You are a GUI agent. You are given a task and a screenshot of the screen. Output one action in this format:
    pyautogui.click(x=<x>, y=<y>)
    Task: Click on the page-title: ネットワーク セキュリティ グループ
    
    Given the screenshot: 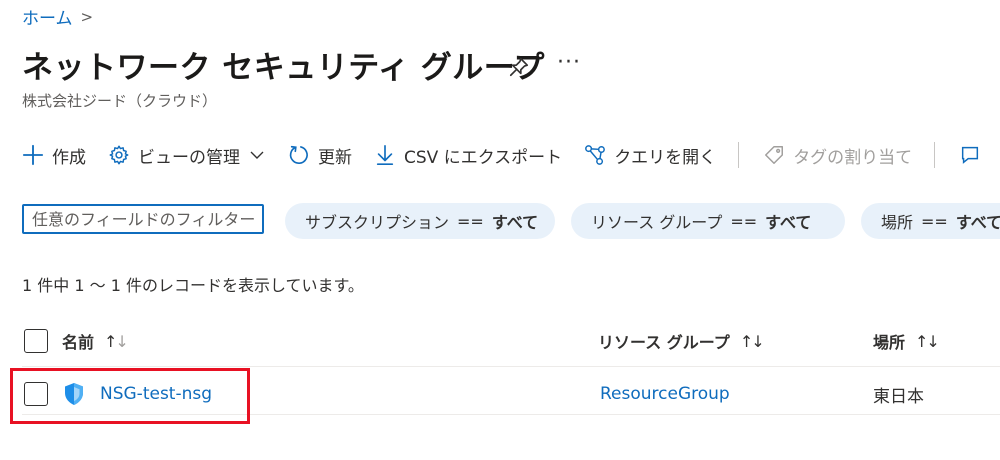 What is the action you would take?
    pyautogui.click(x=283, y=68)
    